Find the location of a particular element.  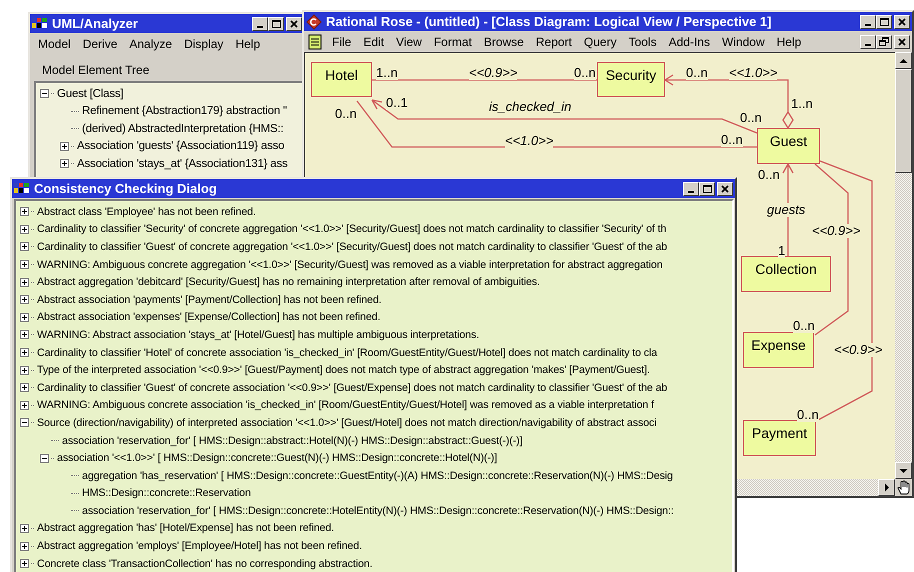

tree-item: Concrete class 'TransactionCollection' has no corresponding abstraction. is located at coordinates (204, 564).